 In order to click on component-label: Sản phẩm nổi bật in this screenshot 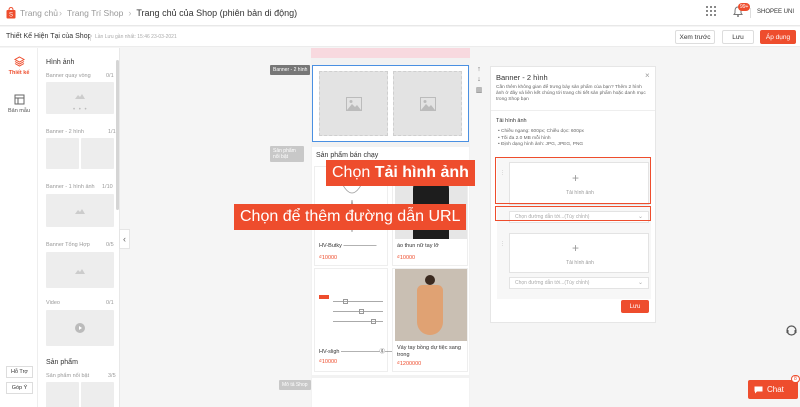, I will do `click(68, 376)`.